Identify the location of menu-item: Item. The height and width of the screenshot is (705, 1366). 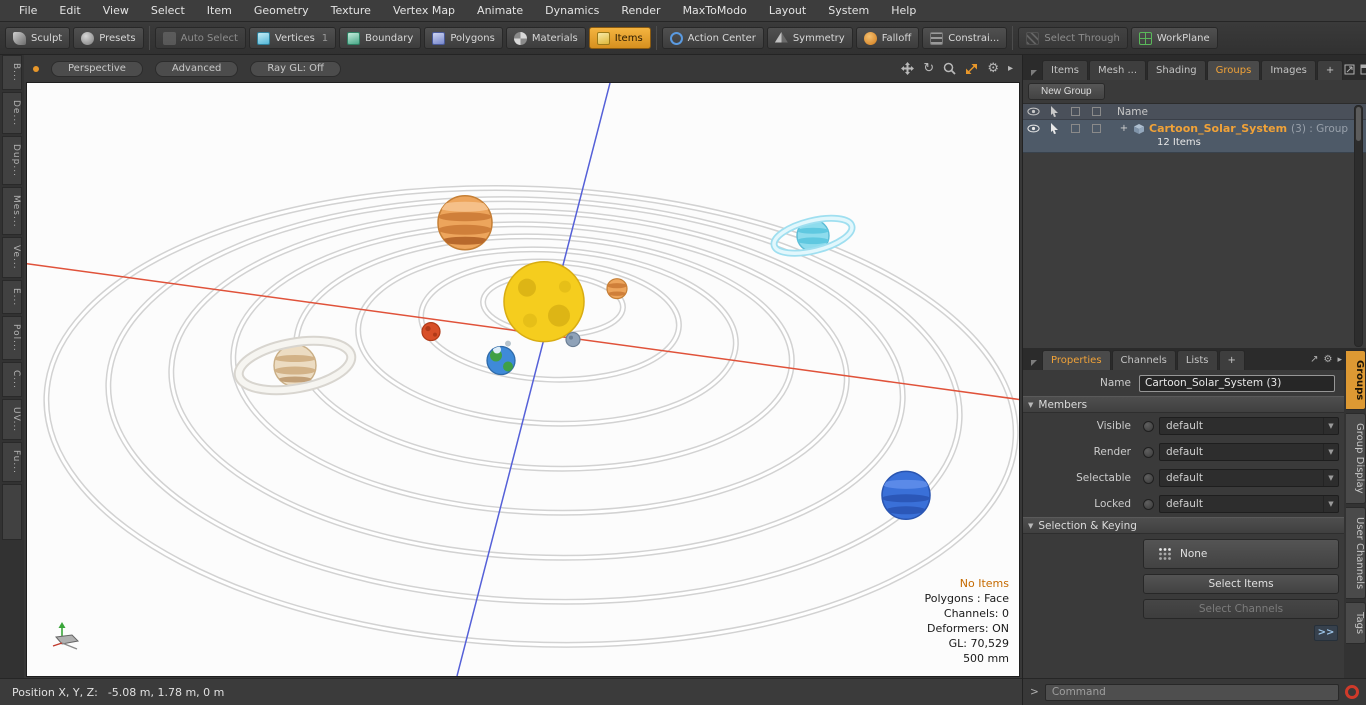
(219, 10).